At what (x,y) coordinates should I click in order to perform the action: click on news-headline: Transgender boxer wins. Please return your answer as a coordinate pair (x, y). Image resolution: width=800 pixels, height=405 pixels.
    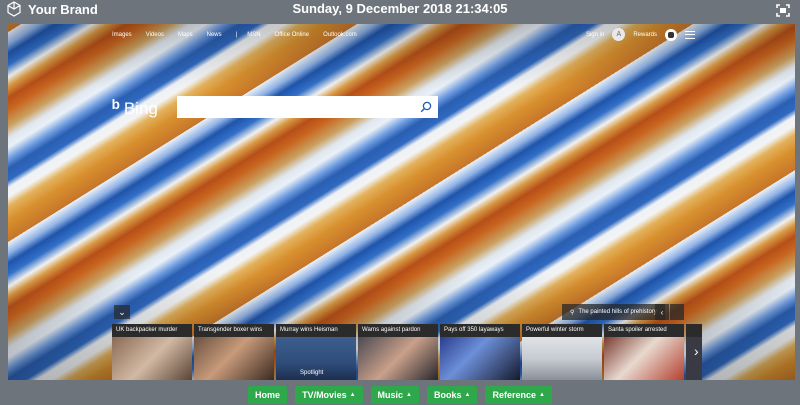
    Looking at the image, I should click on (234, 330).